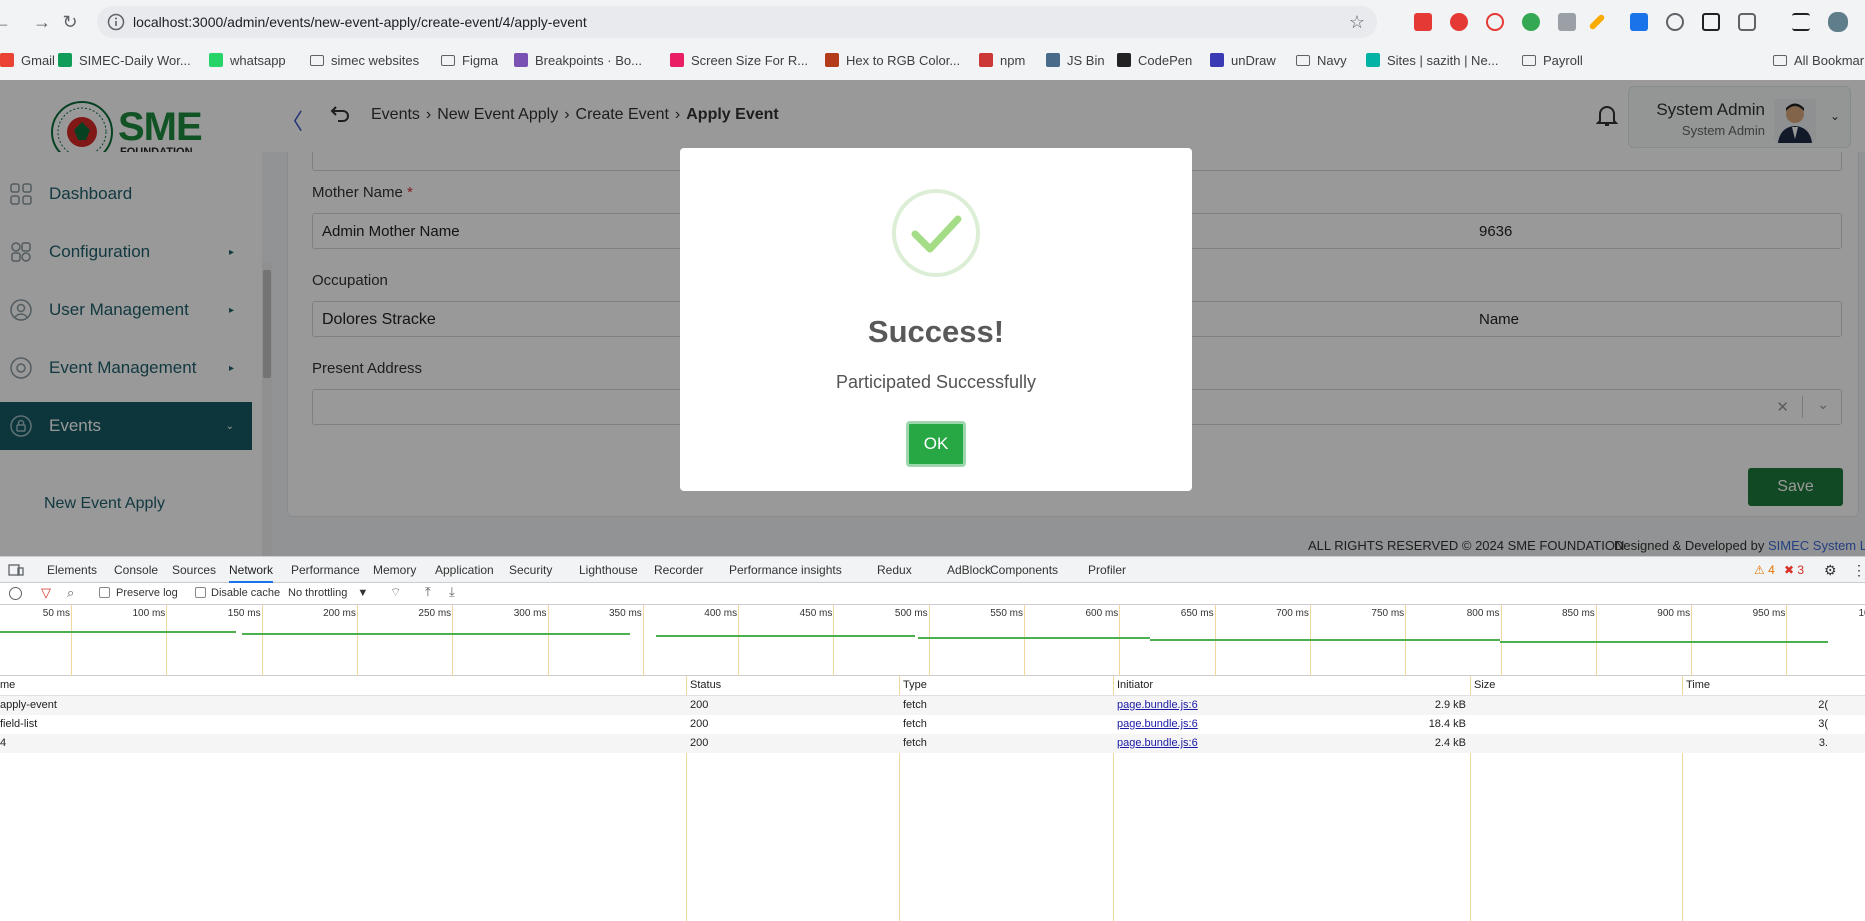 Image resolution: width=1865 pixels, height=921 pixels. Describe the element at coordinates (1819, 60) in the screenshot. I see `bookmark-item: All Bookmarks` at that location.